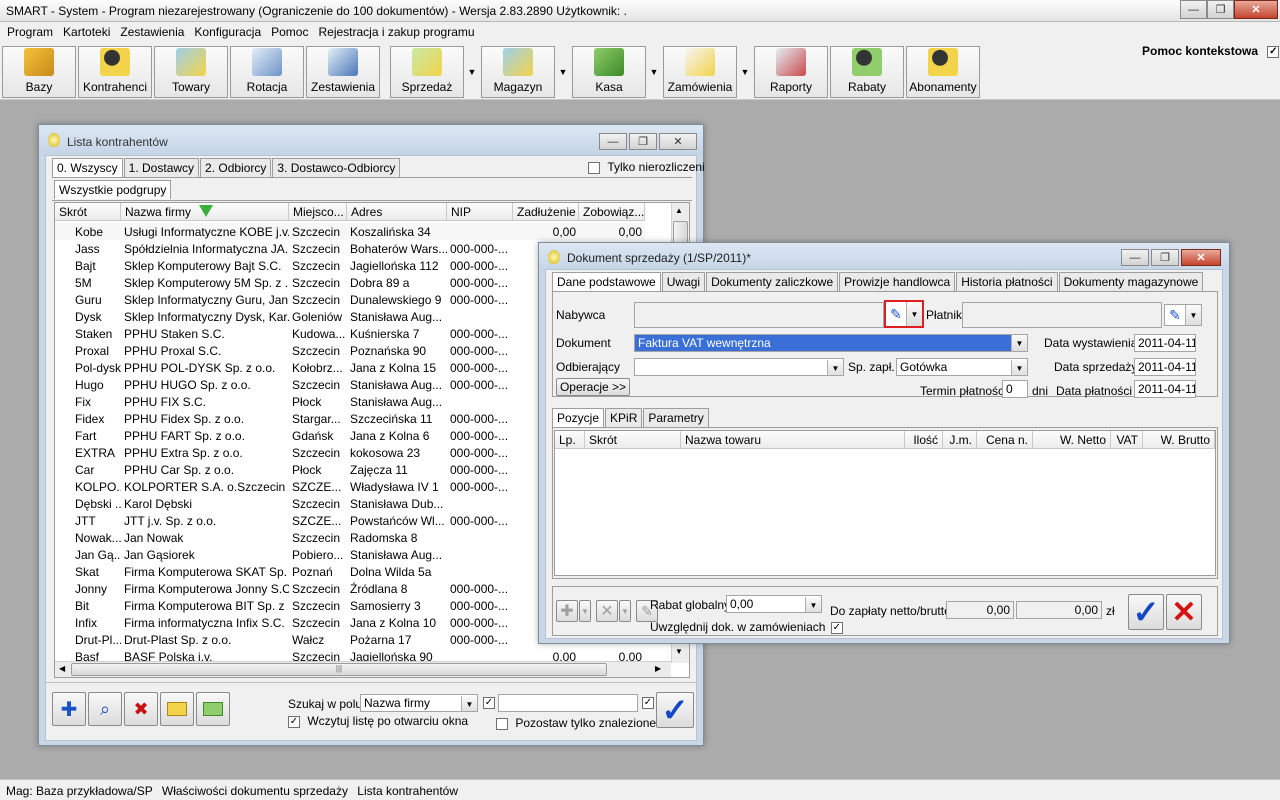 The height and width of the screenshot is (800, 1280). I want to click on context-help-checkbox: ✓, so click(1273, 51).